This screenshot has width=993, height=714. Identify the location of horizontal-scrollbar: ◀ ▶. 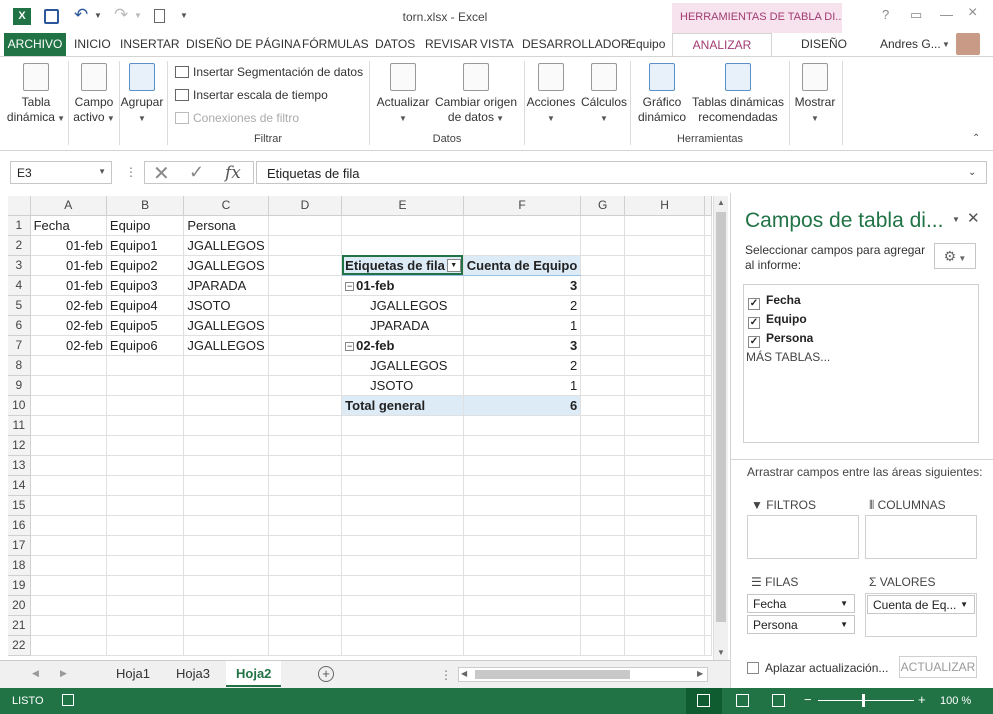
(583, 674).